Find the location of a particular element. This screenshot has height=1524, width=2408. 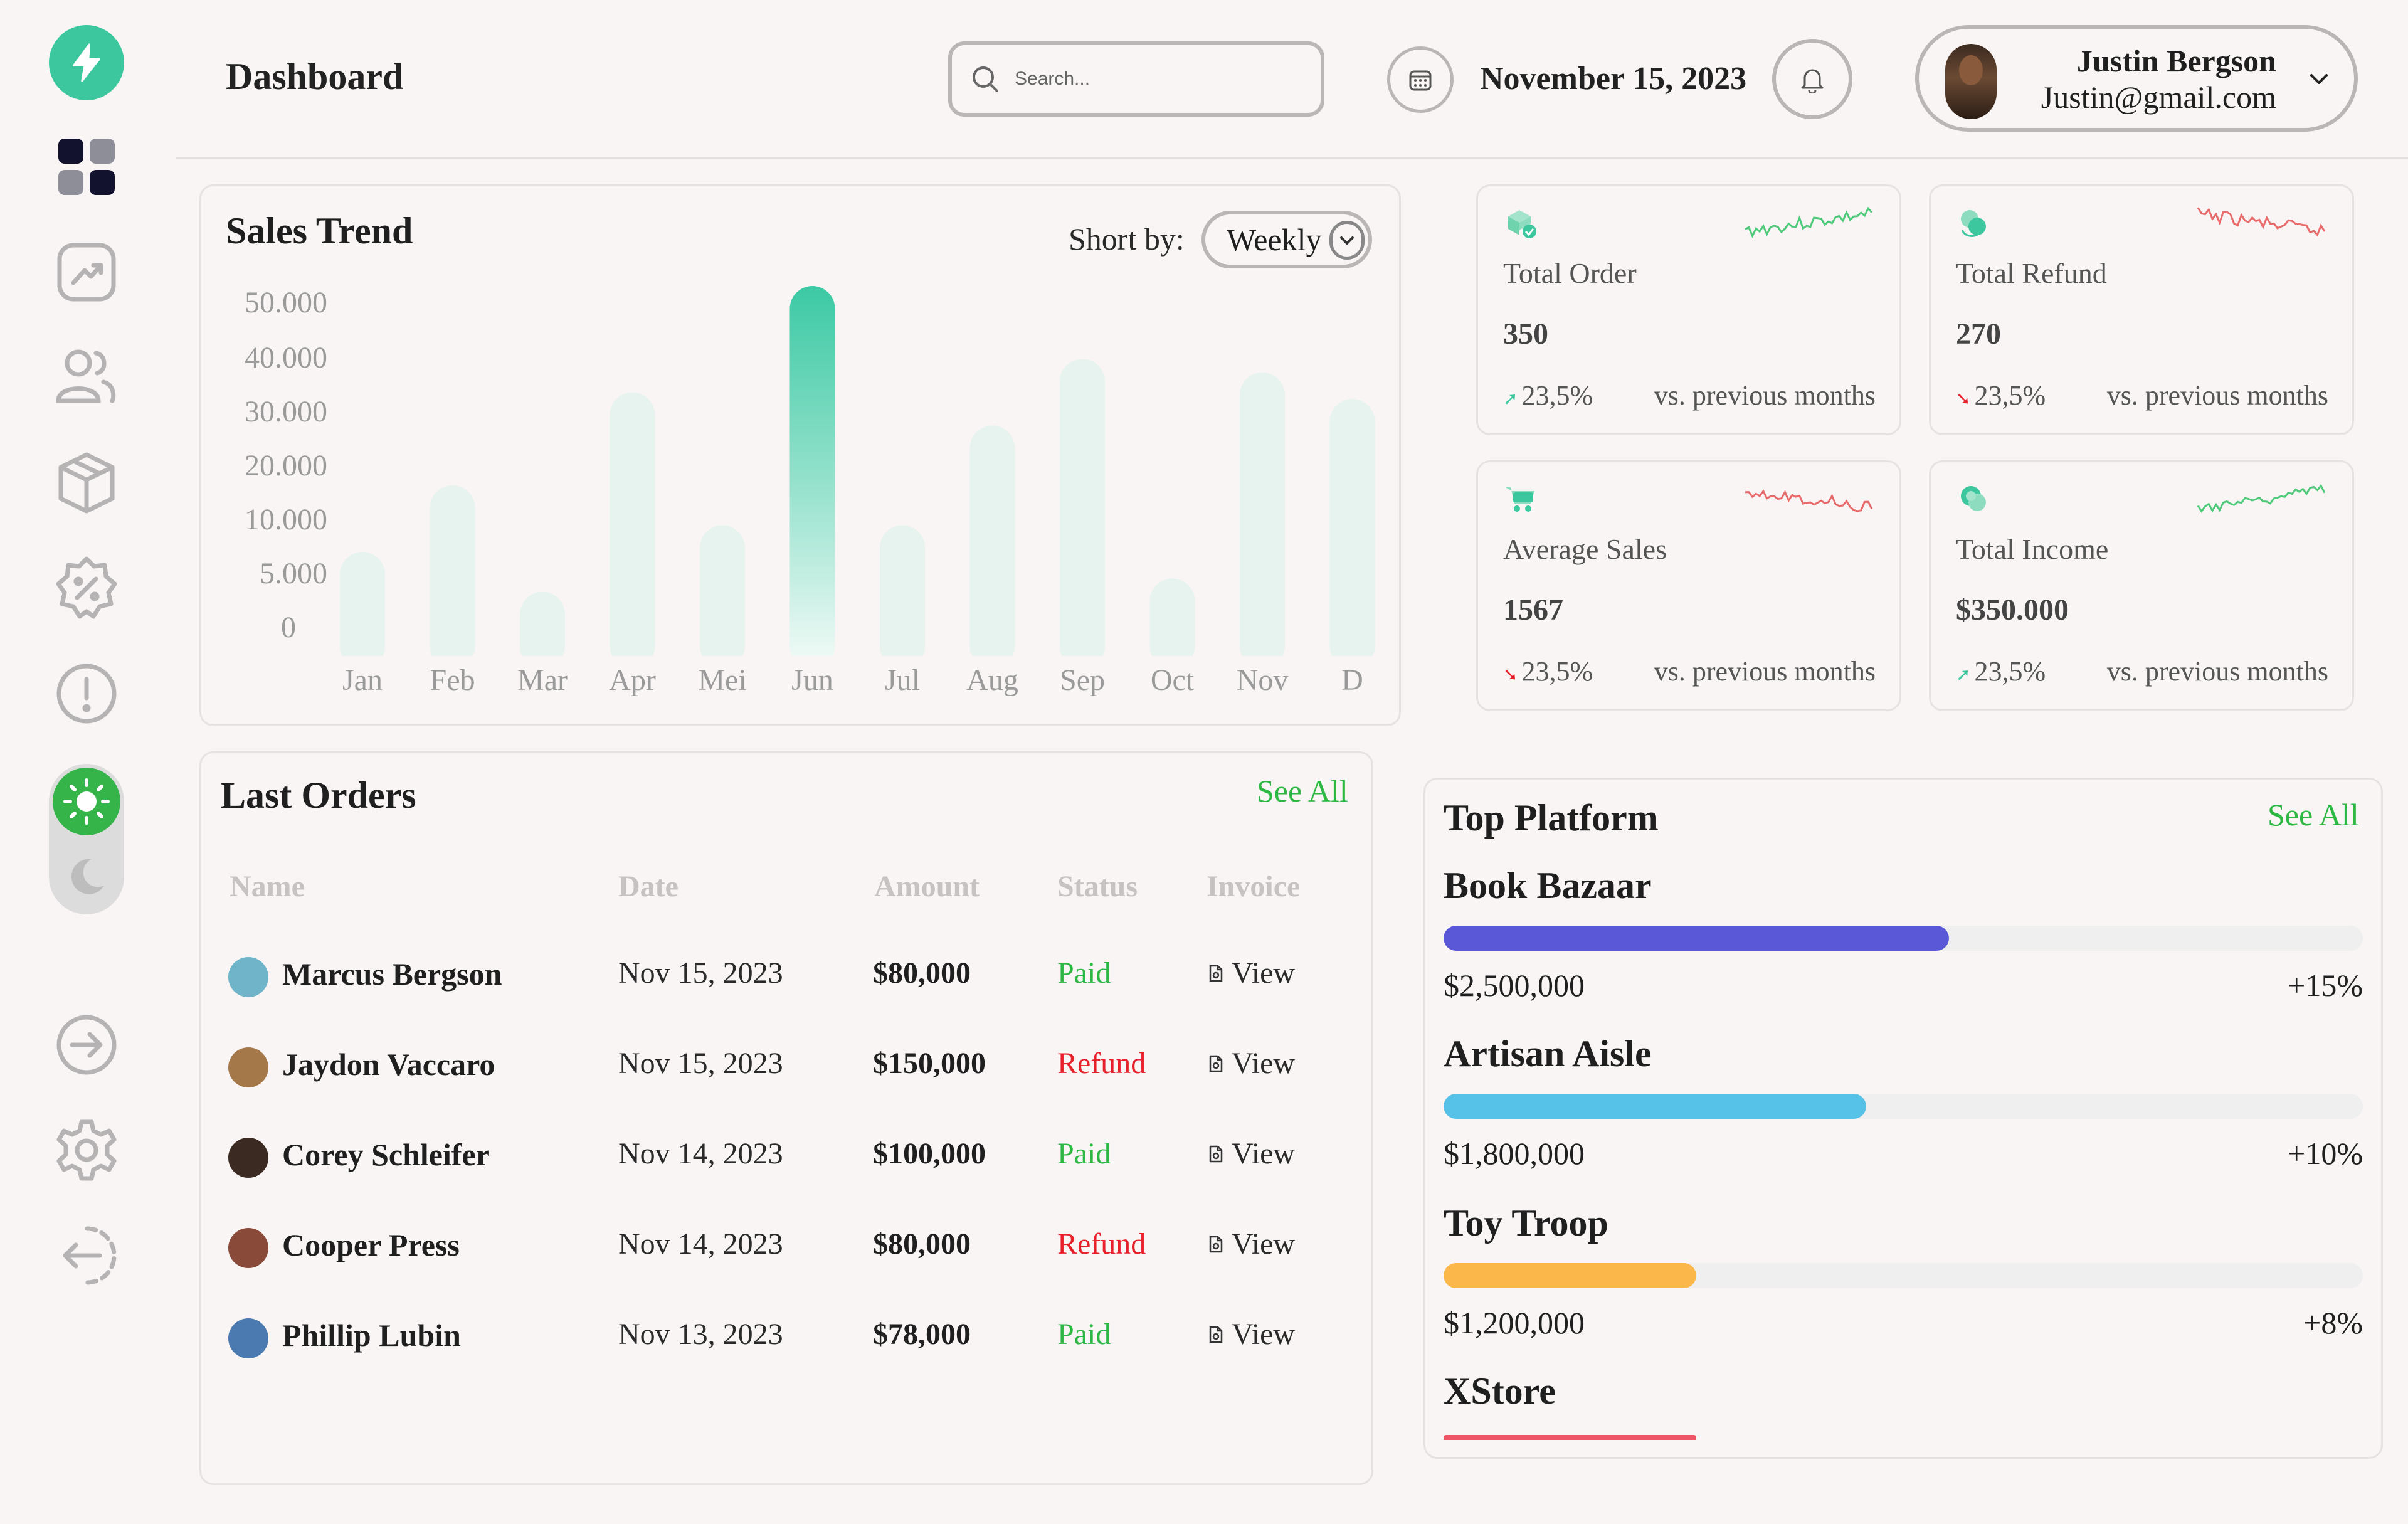

x-tick-label: Oct is located at coordinates (1173, 680).